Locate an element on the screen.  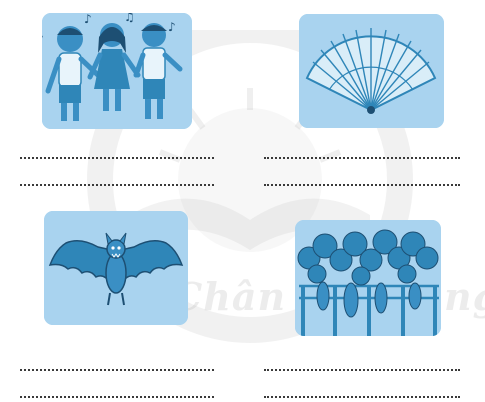
answer-line-4a is located at coordinates (362, 370).